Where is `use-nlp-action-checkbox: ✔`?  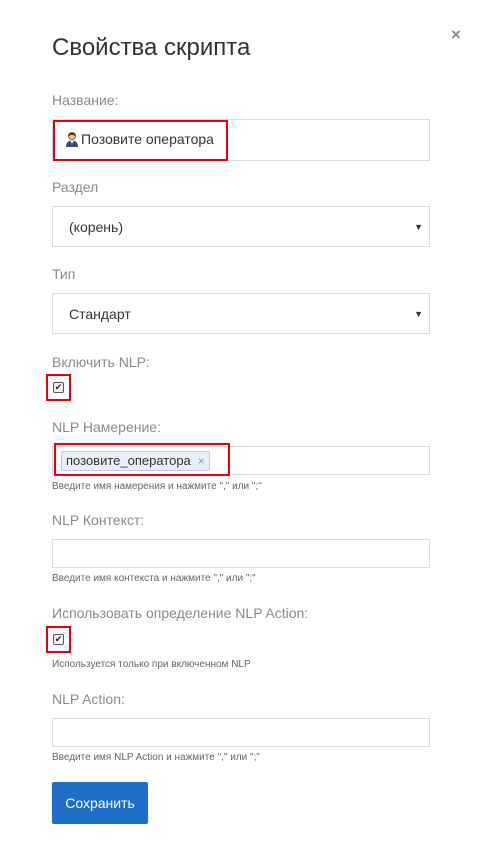 use-nlp-action-checkbox: ✔ is located at coordinates (58, 639).